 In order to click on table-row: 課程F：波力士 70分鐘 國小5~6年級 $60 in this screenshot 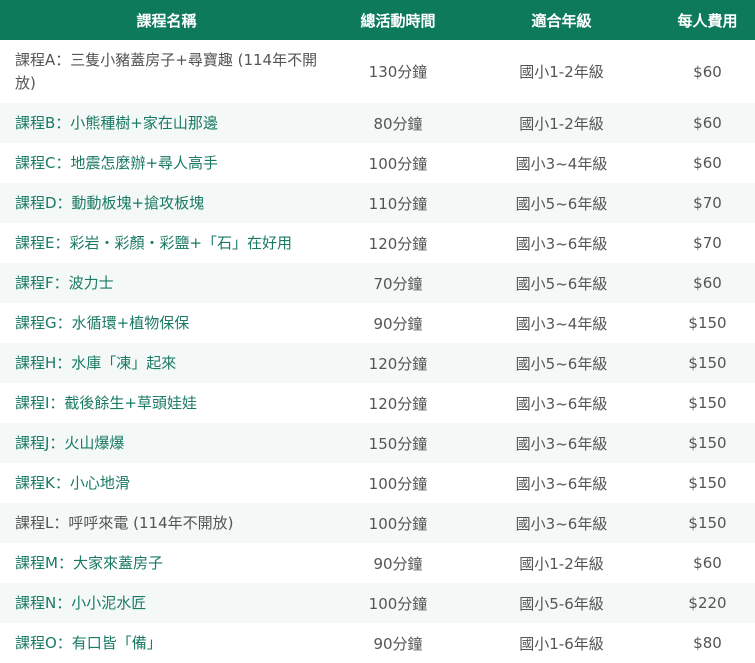, I will do `click(377, 283)`.